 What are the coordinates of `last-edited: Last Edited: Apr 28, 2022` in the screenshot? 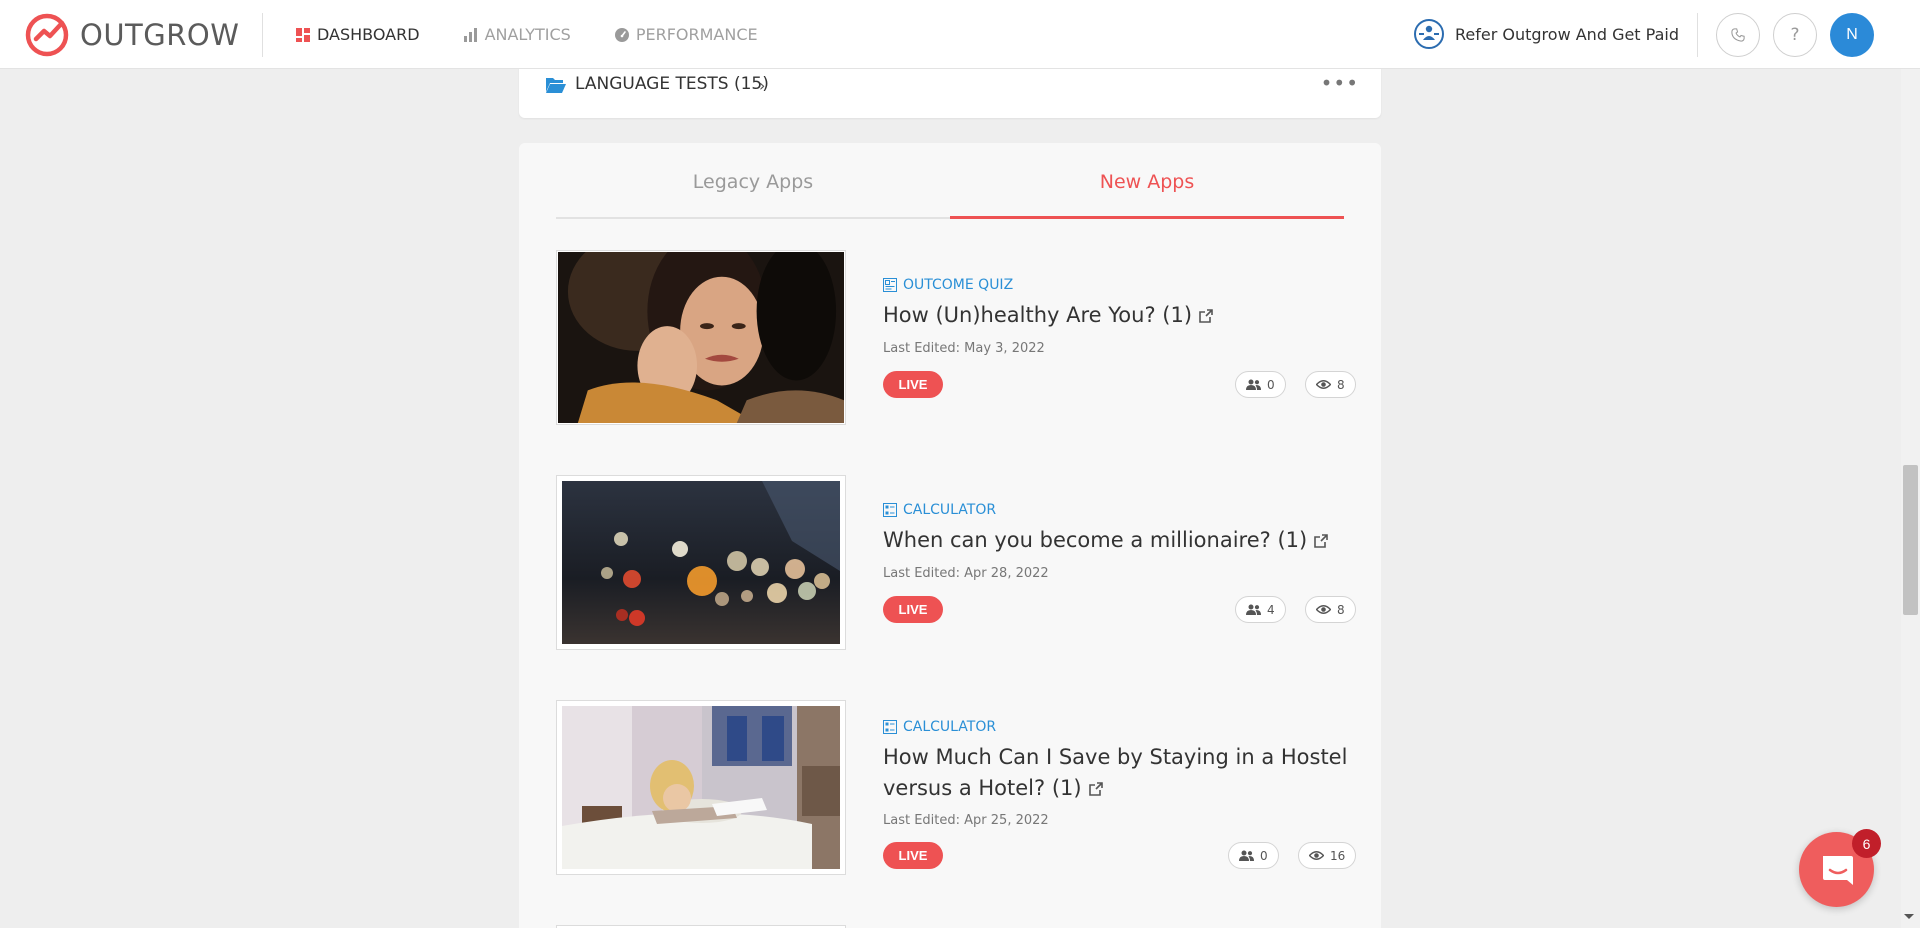 It's located at (966, 573).